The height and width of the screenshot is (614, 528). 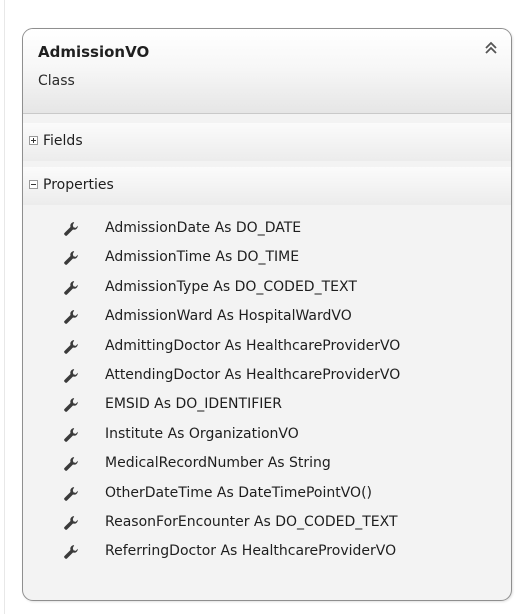 What do you see at coordinates (253, 345) in the screenshot?
I see `property-label: AdmittingDoctor As HealthcareProviderVO` at bounding box center [253, 345].